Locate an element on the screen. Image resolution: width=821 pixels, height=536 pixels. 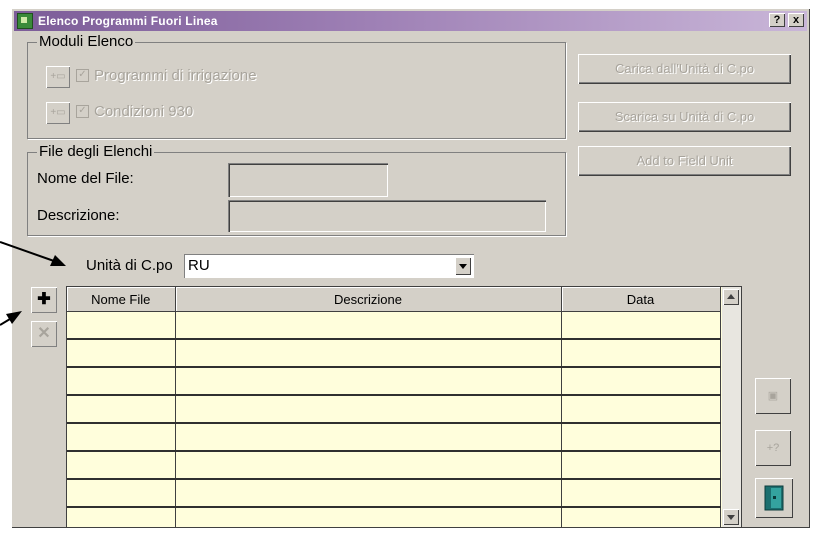
scroll-down-button is located at coordinates (731, 517).